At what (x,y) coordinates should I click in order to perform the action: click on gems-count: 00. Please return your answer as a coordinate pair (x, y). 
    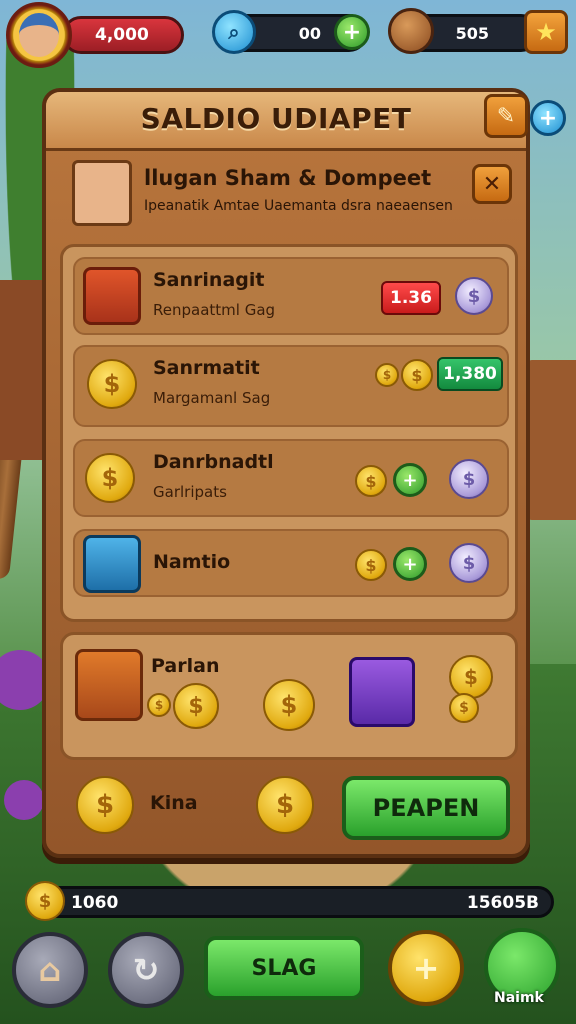
    Looking at the image, I should click on (309, 33).